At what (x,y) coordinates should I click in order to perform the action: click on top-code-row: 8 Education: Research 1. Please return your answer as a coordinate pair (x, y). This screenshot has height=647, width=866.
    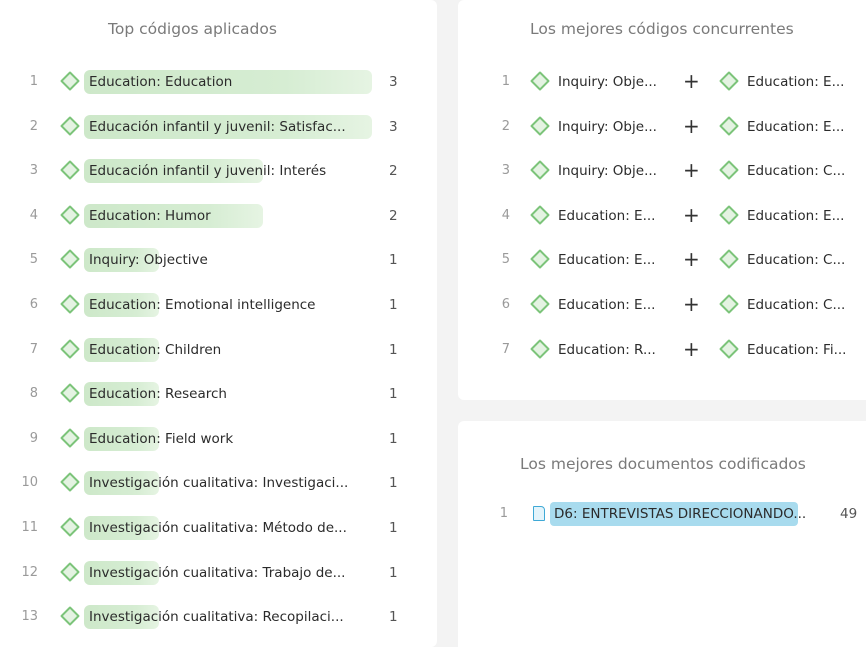
    Looking at the image, I should click on (218, 394).